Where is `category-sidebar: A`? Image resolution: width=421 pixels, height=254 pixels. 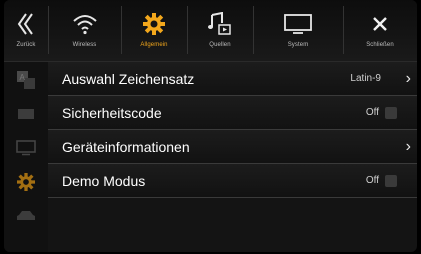 category-sidebar: A is located at coordinates (26, 157).